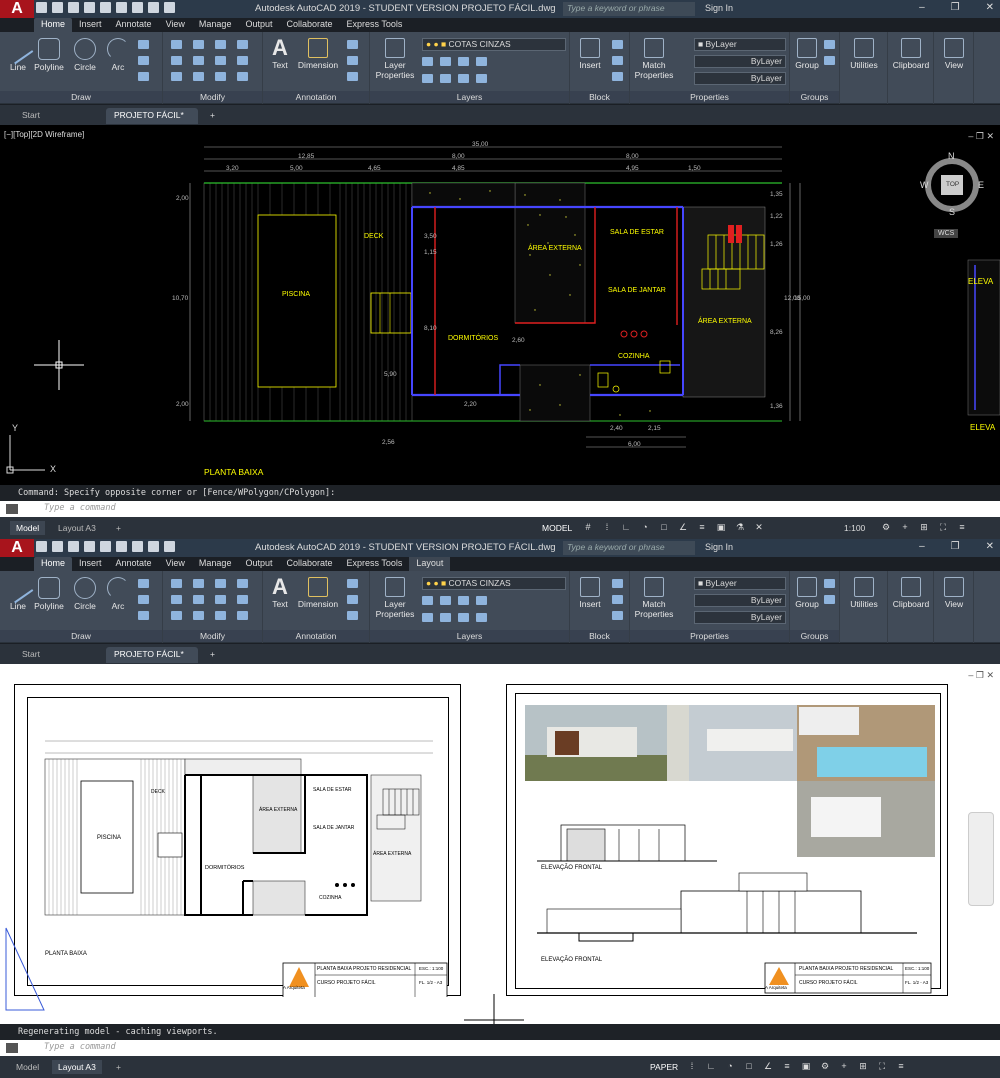 This screenshot has height=1078, width=1000. Describe the element at coordinates (617, 44) in the screenshot. I see `create-block-icon` at that location.